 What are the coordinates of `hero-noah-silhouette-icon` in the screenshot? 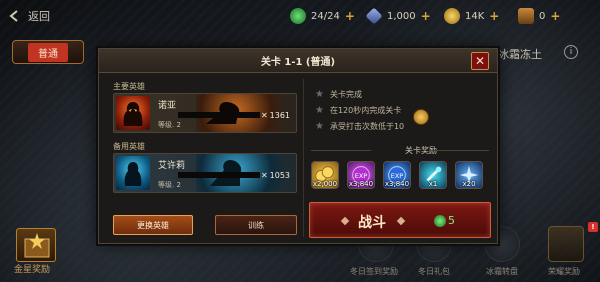 It's located at (133, 114).